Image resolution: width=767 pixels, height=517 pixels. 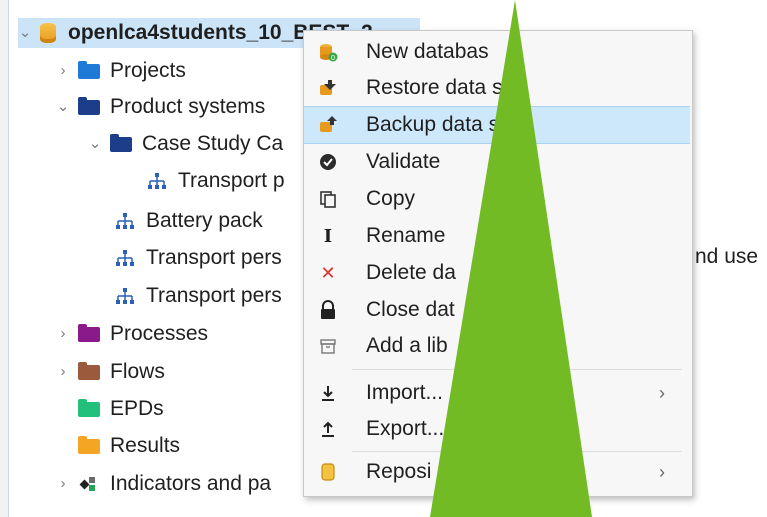 What do you see at coordinates (438, 124) in the screenshot?
I see `menu-item-label: Backup data se` at bounding box center [438, 124].